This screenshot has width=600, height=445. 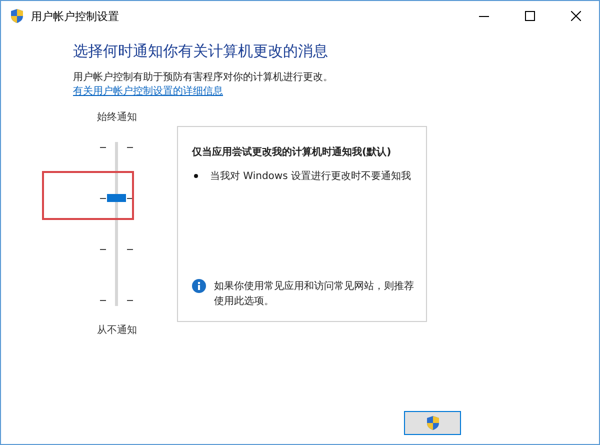 I want to click on maximize-icon, so click(x=530, y=16).